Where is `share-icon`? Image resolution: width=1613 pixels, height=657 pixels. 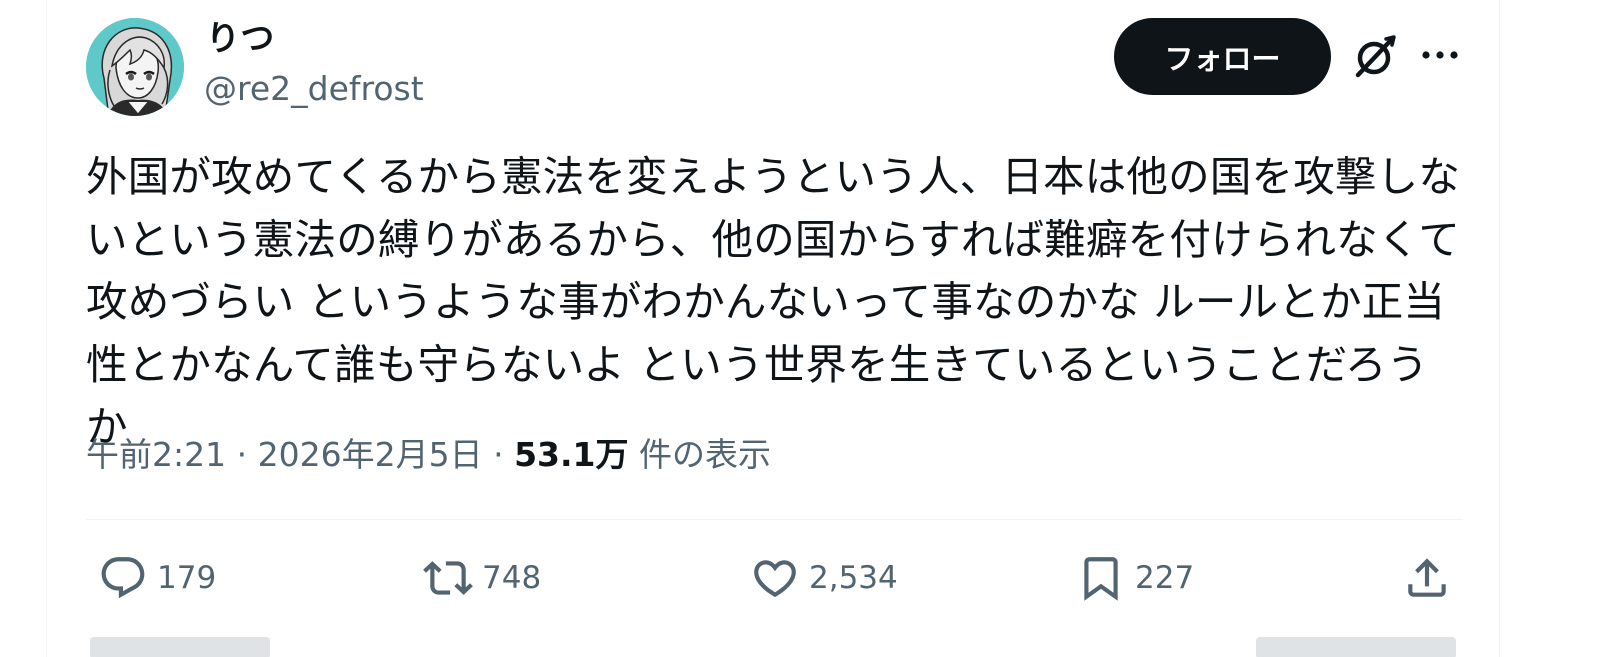 share-icon is located at coordinates (1427, 577).